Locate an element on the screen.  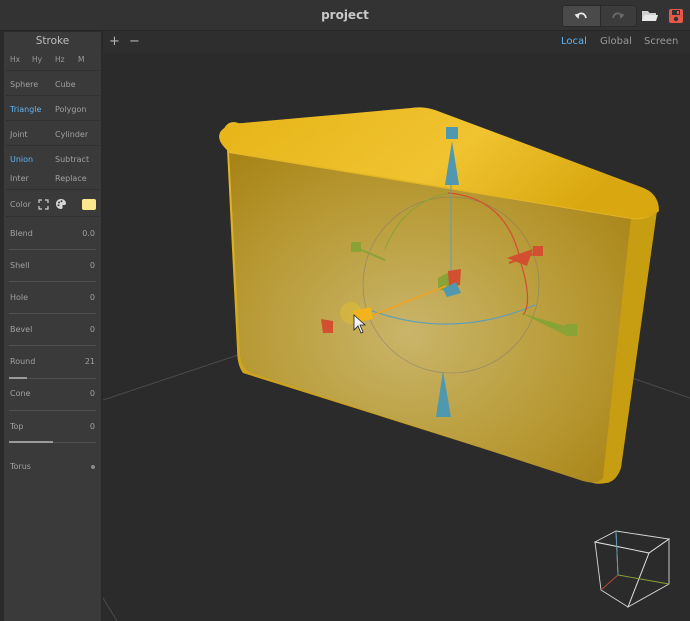
round-label: Round is located at coordinates (23, 361).